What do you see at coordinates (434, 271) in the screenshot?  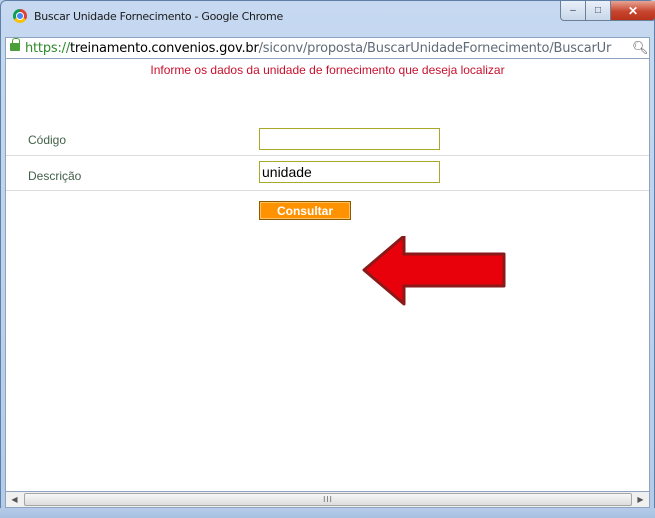 I see `pointer-arrow-icon` at bounding box center [434, 271].